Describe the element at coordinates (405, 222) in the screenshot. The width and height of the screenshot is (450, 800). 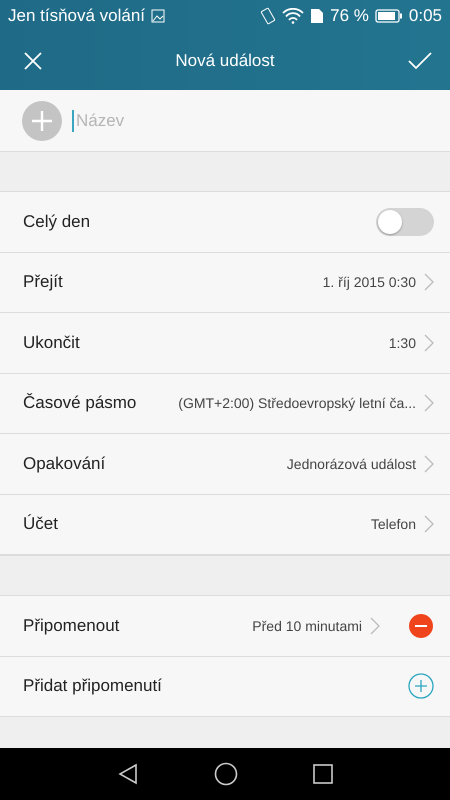
I see `toggle-switch` at that location.